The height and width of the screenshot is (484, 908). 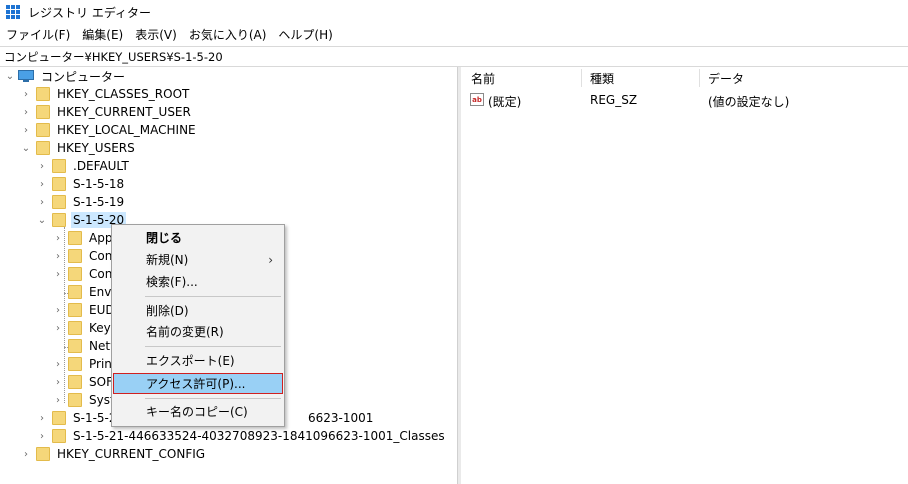 What do you see at coordinates (83, 382) in the screenshot?
I see `tree-item-subkey: › SOF` at bounding box center [83, 382].